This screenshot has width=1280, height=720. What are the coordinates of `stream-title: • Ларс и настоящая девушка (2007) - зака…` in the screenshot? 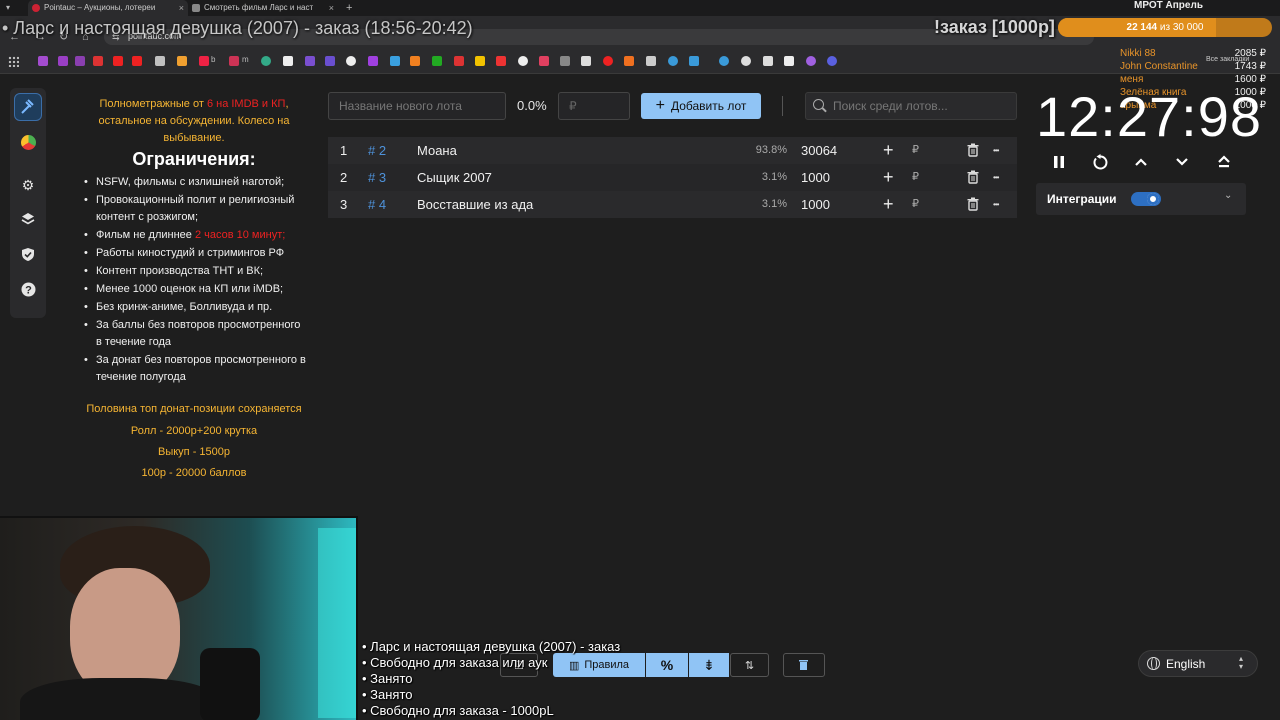 It's located at (237, 28).